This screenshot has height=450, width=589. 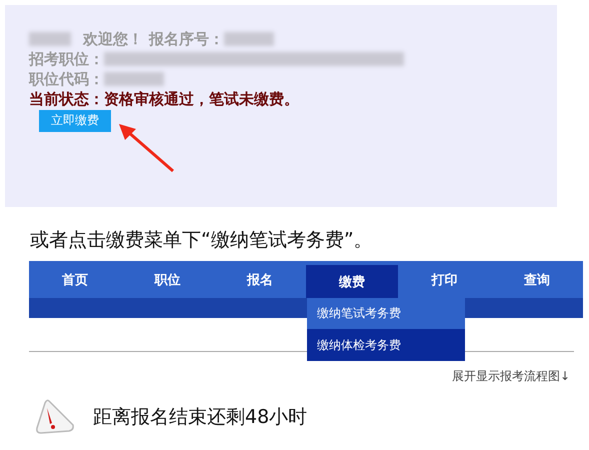 What do you see at coordinates (352, 281) in the screenshot?
I see `nav-tab: 缴费` at bounding box center [352, 281].